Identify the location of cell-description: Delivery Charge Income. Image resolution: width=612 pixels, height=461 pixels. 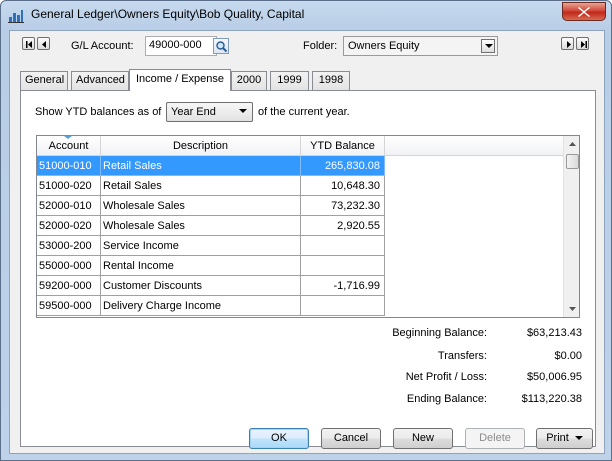
(201, 306).